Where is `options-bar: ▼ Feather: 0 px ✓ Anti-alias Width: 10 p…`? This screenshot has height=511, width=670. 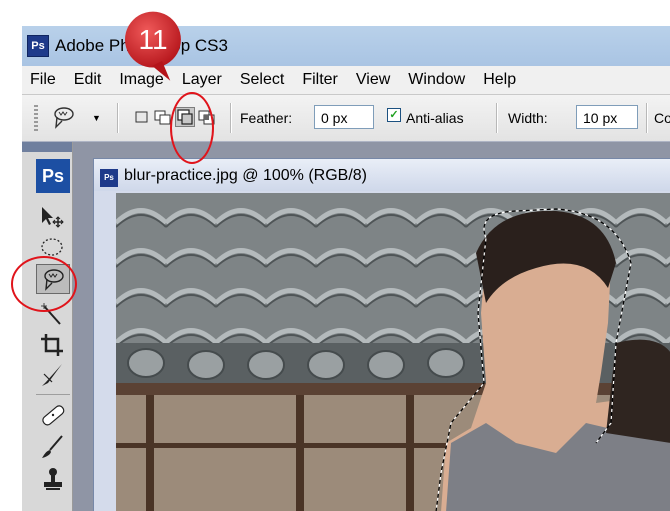 options-bar: ▼ Feather: 0 px ✓ Anti-alias Width: 10 p… is located at coordinates (346, 118).